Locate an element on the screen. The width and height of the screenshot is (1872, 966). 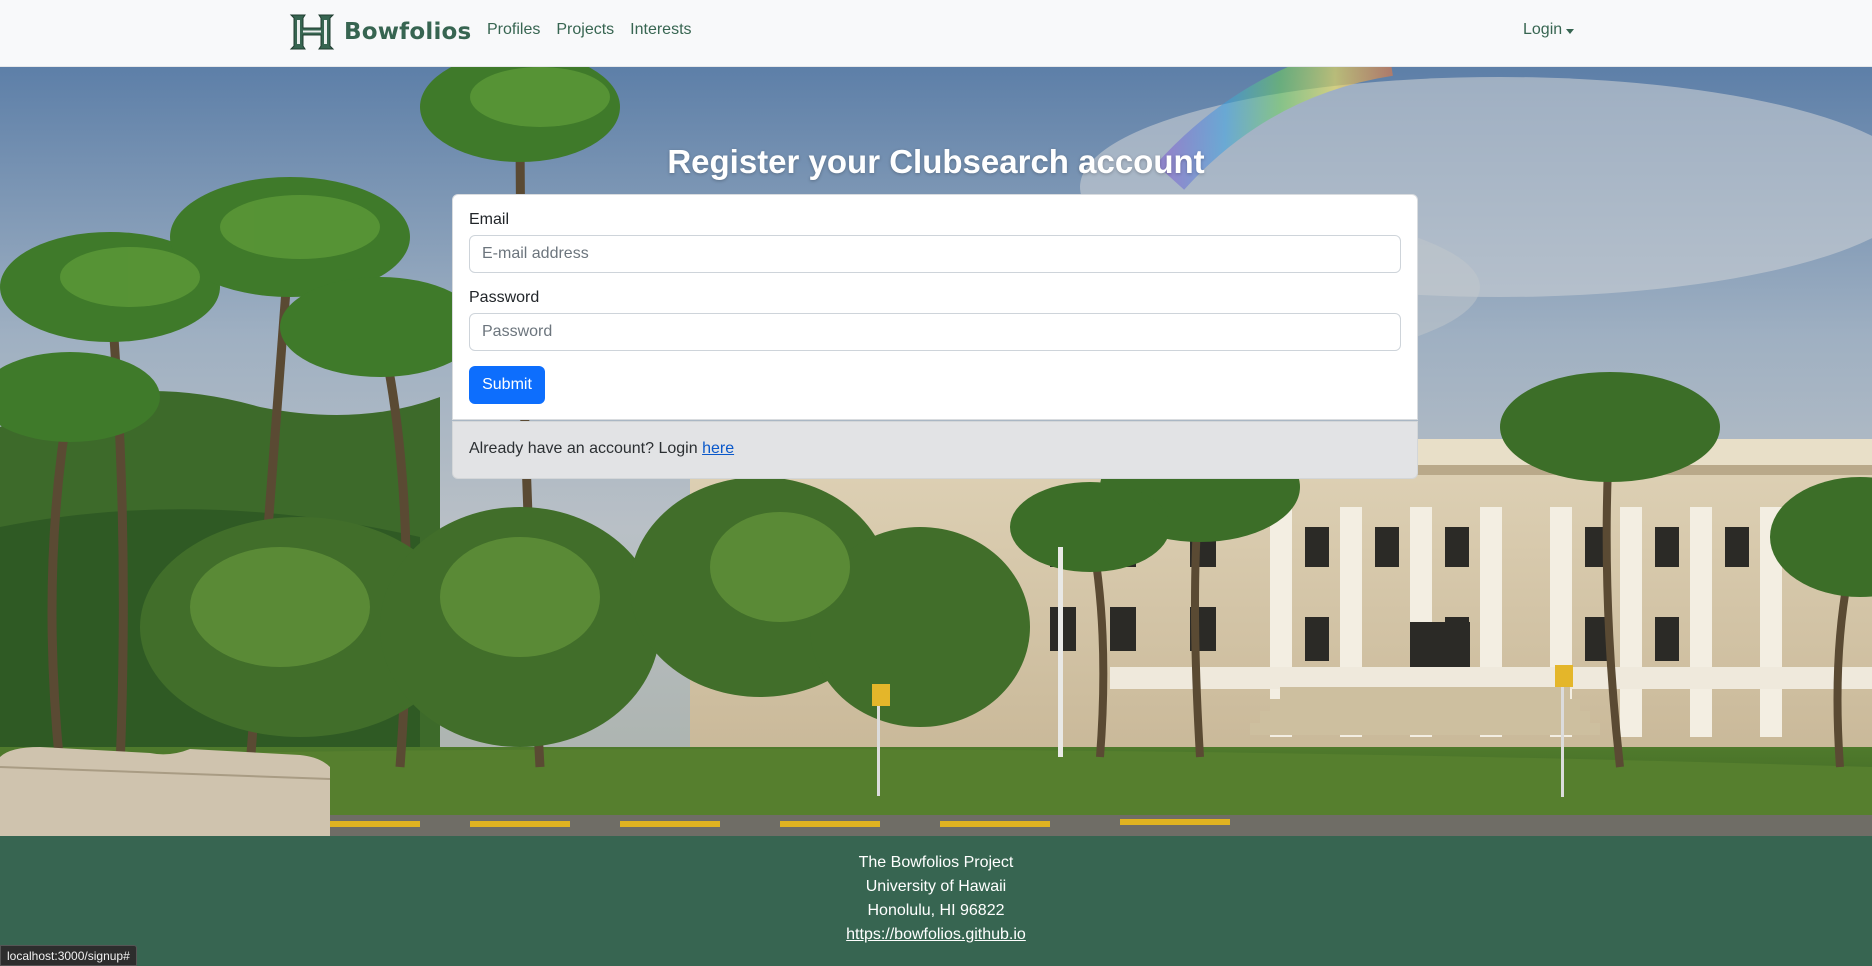
footer-project-name: The Bowfolios Project is located at coordinates (936, 862).